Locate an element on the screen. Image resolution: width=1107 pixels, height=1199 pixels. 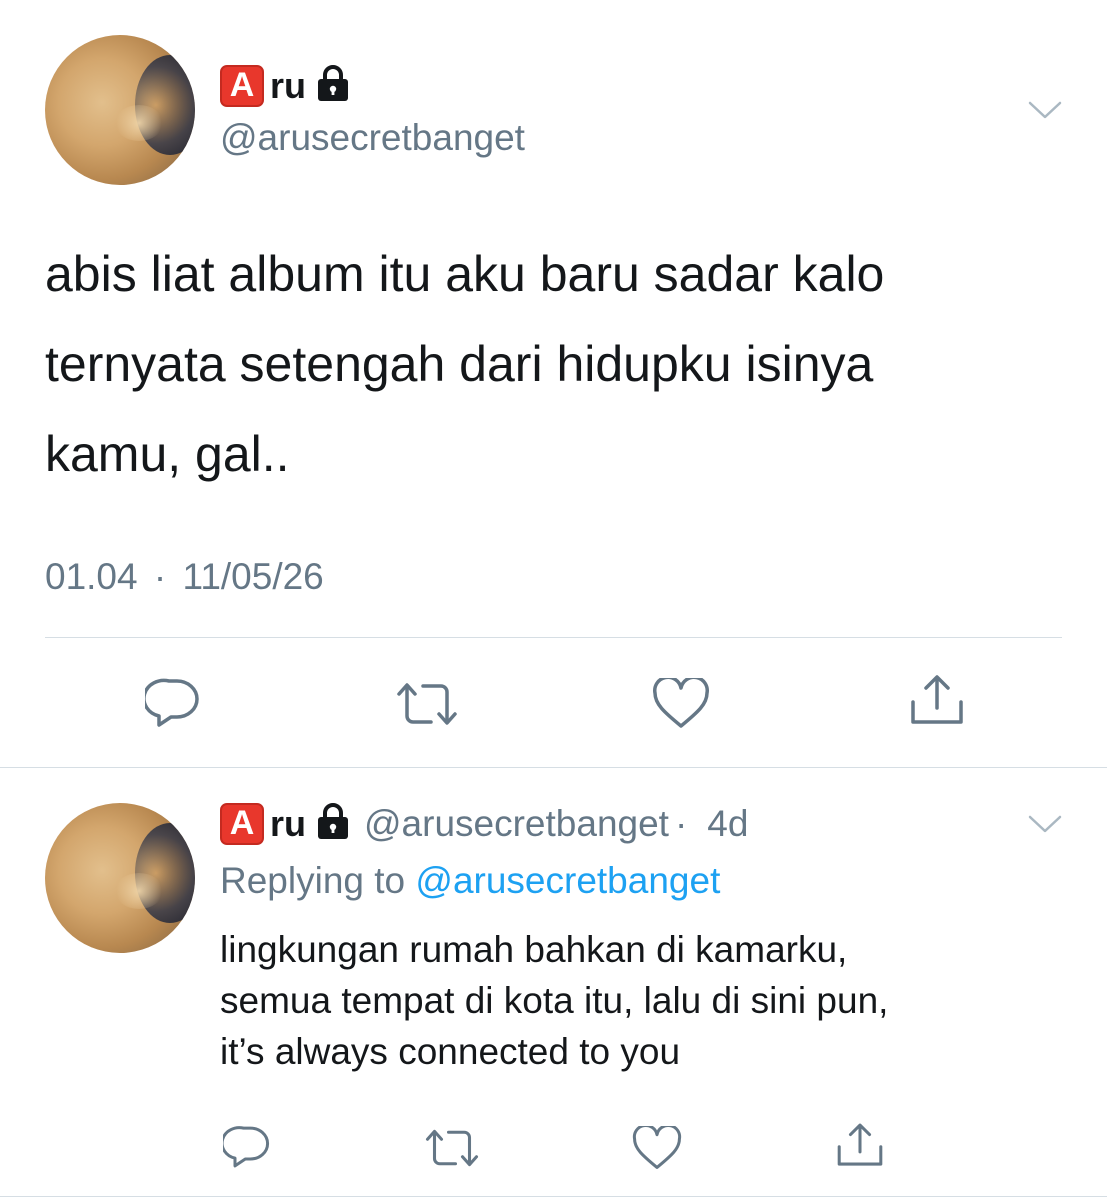
tweet-text-line: abis liat album itu aku baru sadar kalo is located at coordinates (465, 274).